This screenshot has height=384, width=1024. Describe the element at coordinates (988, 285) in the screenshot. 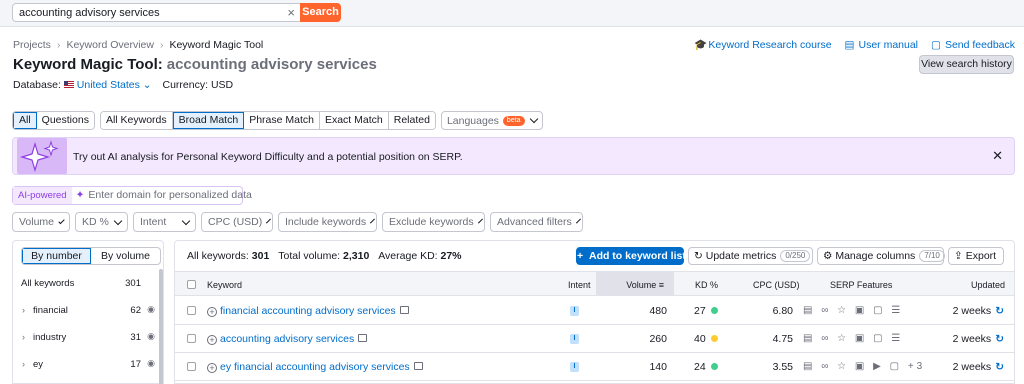

I see `col-updated: Updated` at that location.